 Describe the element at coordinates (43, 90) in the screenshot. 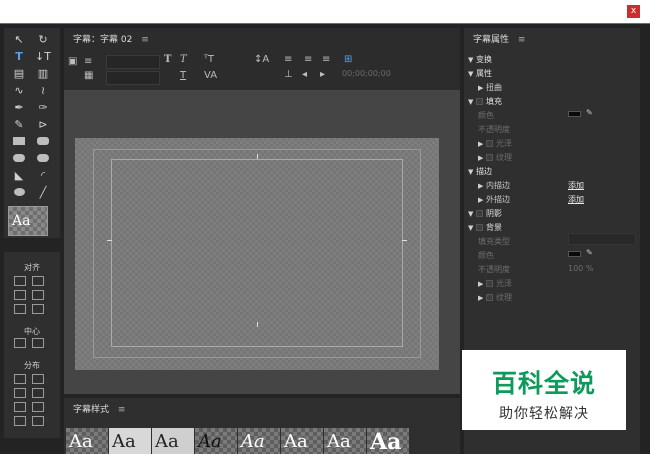

I see `vertical-path-type-tool-icon: ≀` at that location.